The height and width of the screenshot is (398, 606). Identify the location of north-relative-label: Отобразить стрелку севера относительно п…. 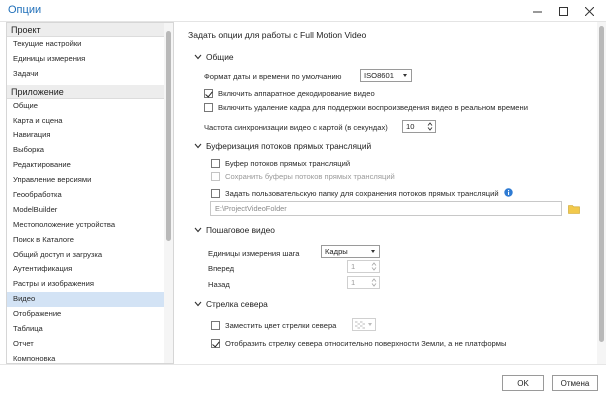
(366, 343).